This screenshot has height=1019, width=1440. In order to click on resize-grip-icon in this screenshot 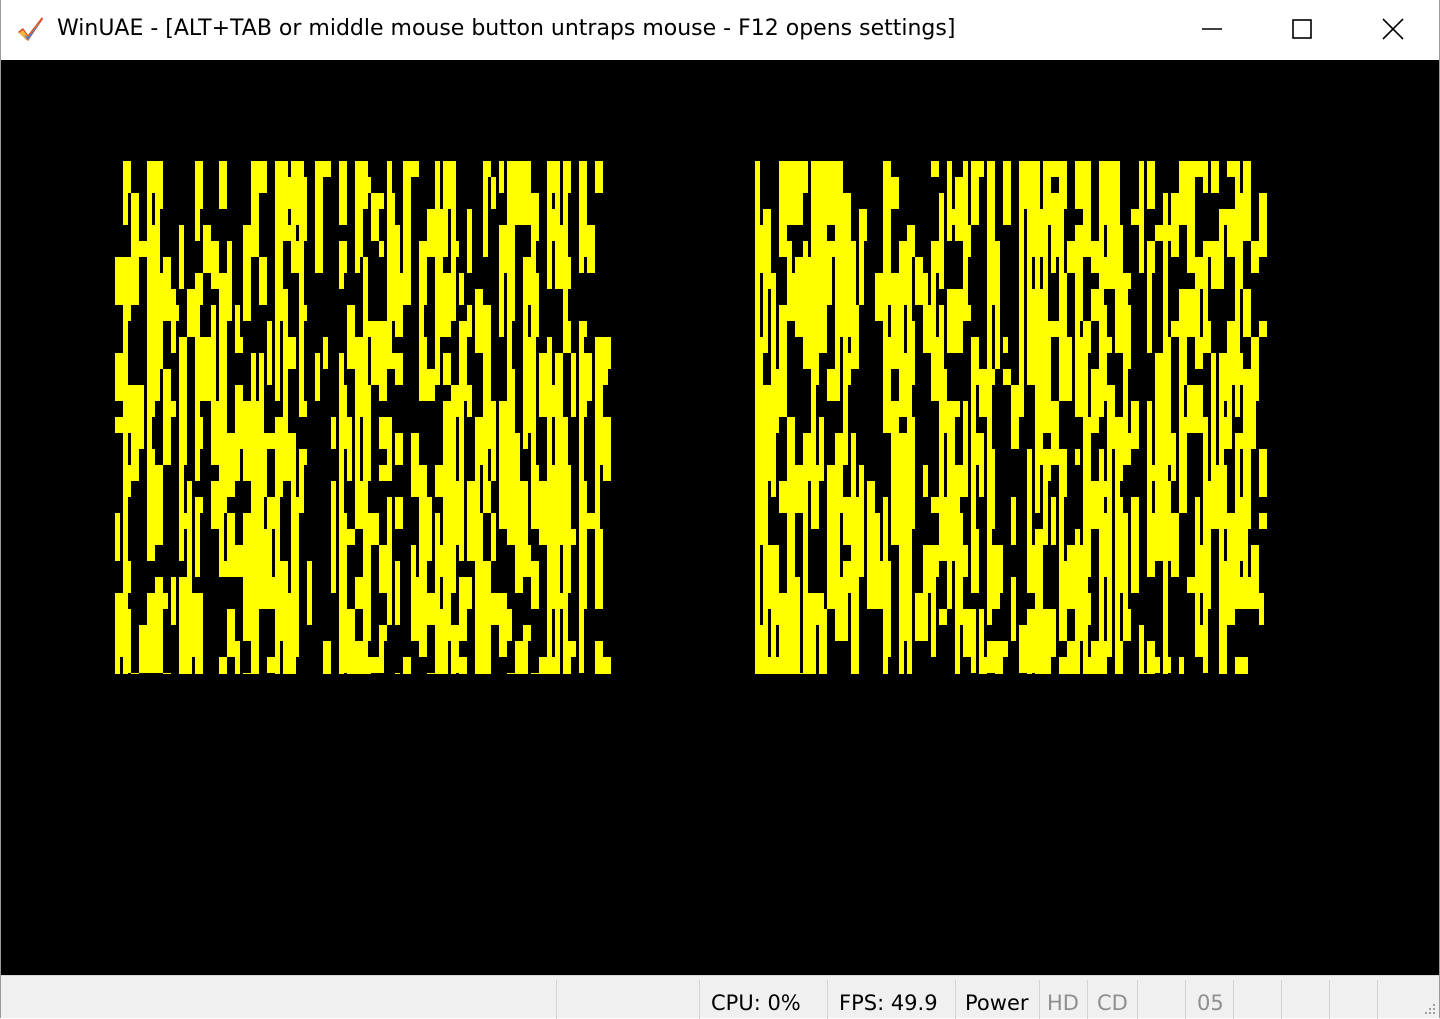, I will do `click(1429, 1008)`.